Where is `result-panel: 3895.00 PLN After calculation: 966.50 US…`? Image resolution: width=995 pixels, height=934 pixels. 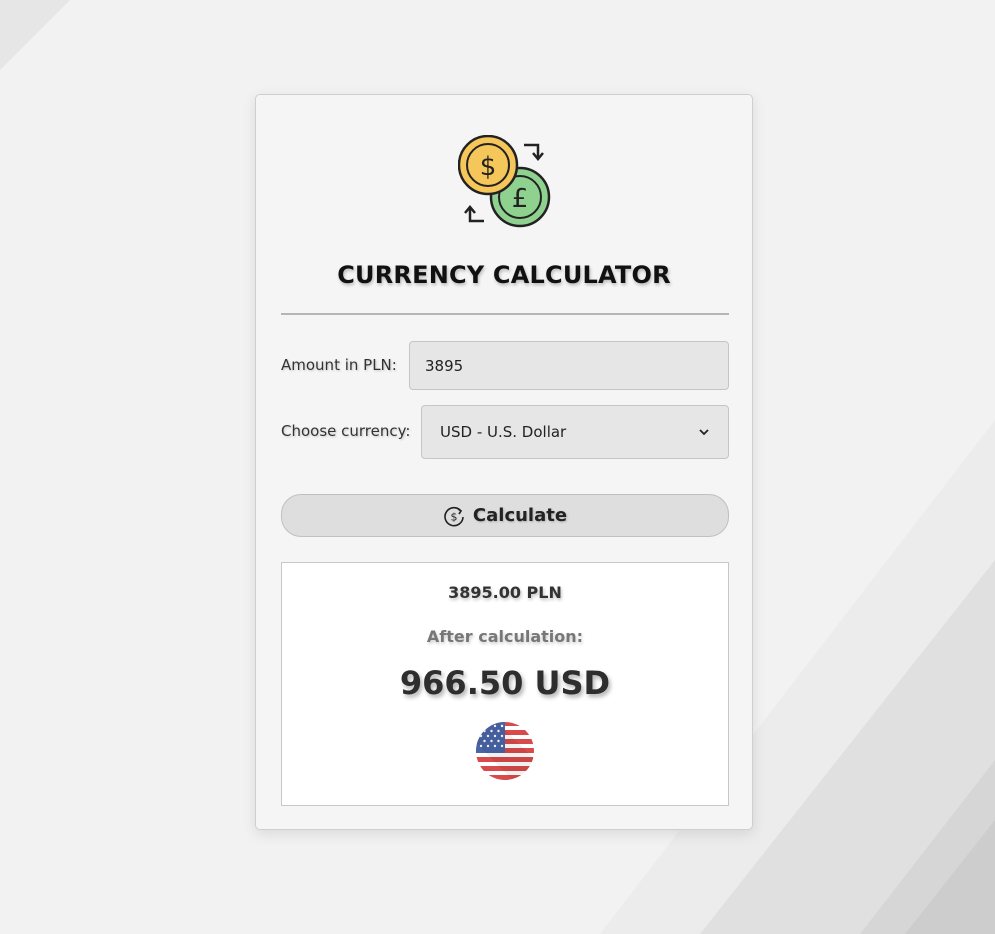
result-panel: 3895.00 PLN After calculation: 966.50 US… is located at coordinates (505, 684).